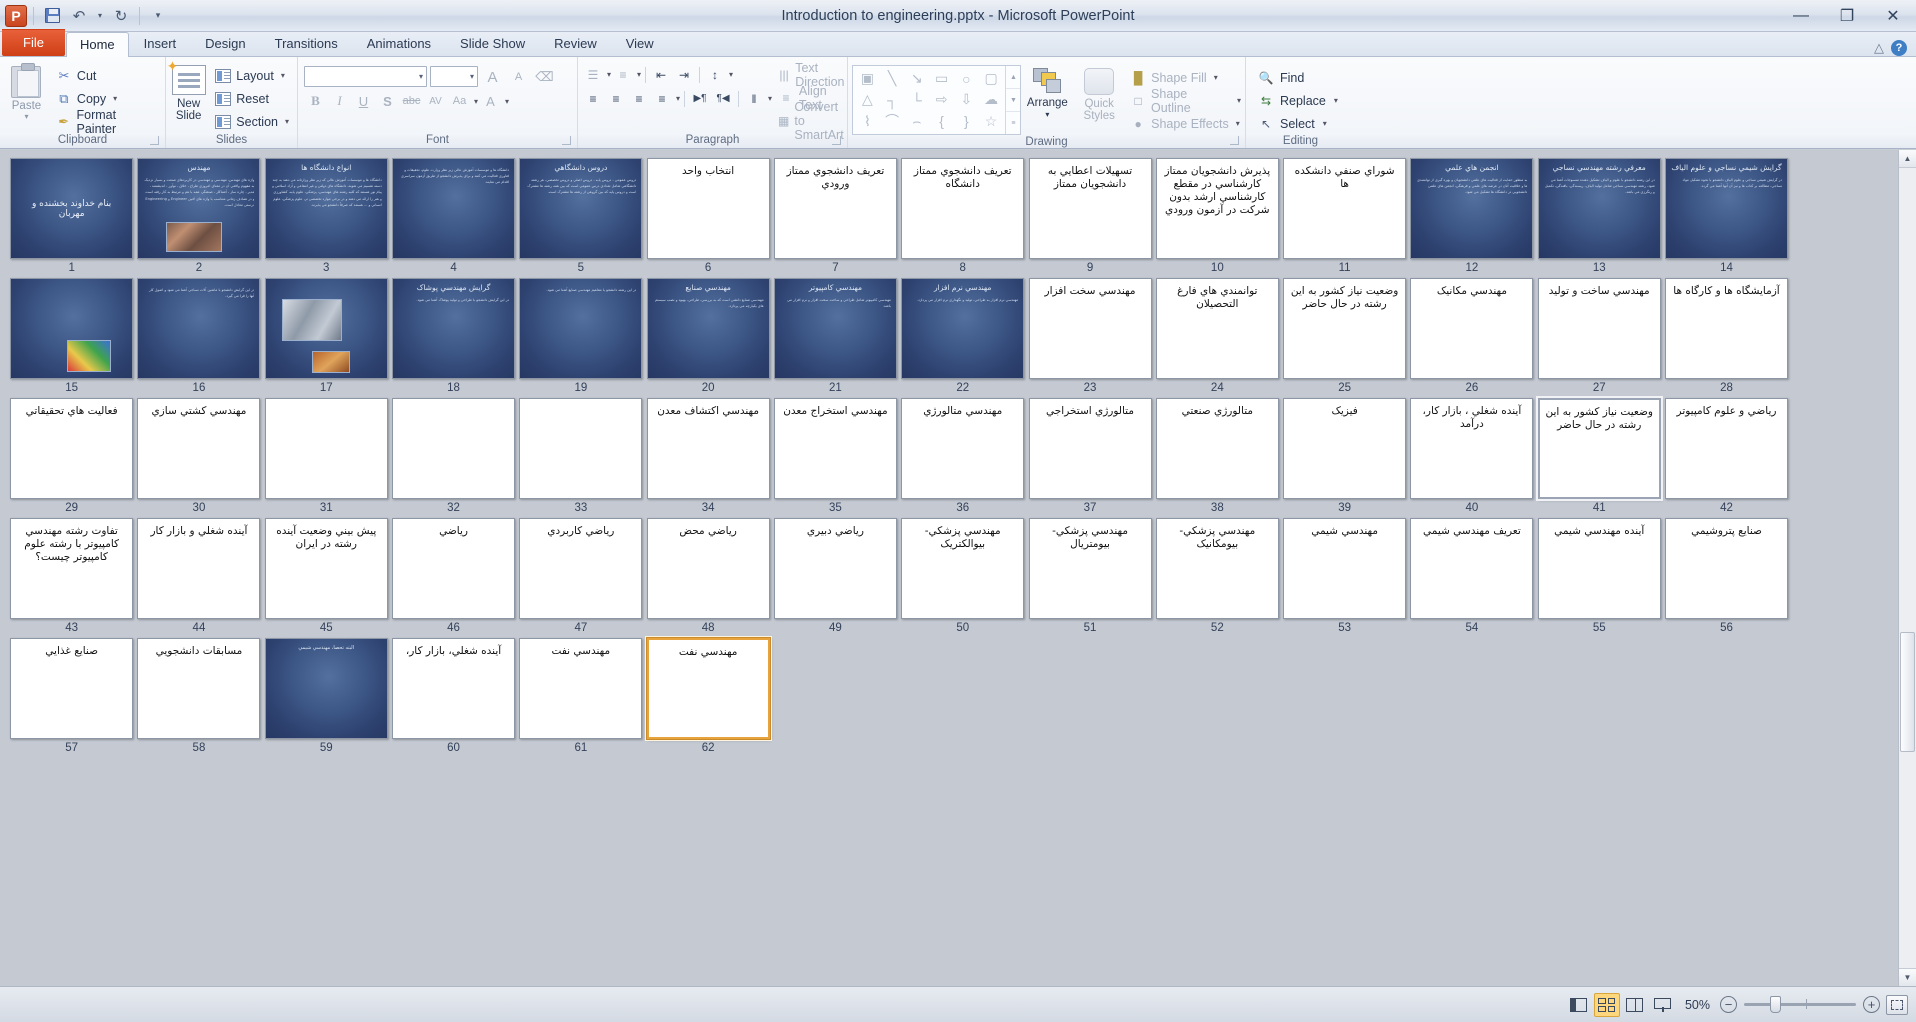 The image size is (1916, 1022). Describe the element at coordinates (731, 74) in the screenshot. I see `line-spacing-dropdown-icon: ▾` at that location.